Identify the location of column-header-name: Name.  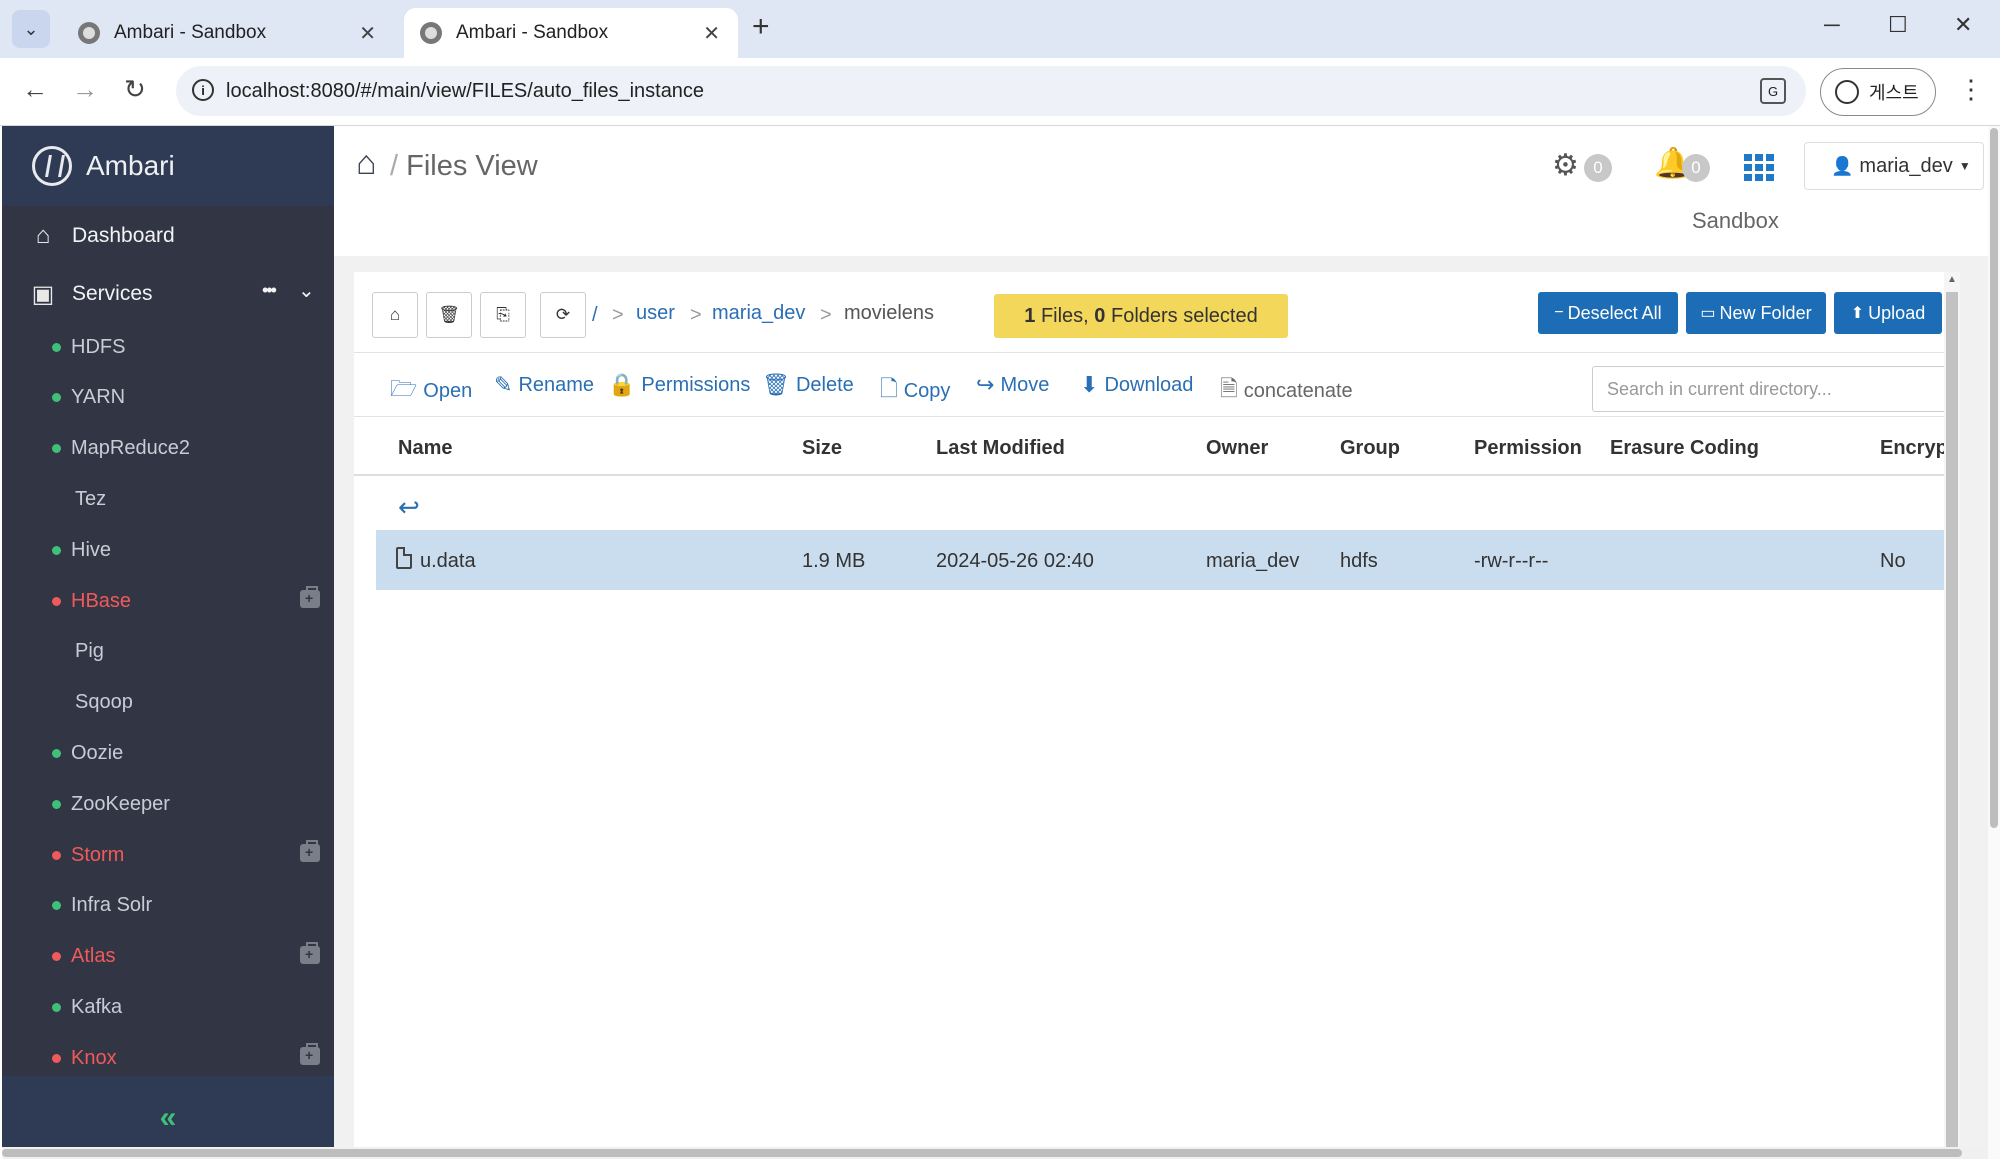
(425, 448).